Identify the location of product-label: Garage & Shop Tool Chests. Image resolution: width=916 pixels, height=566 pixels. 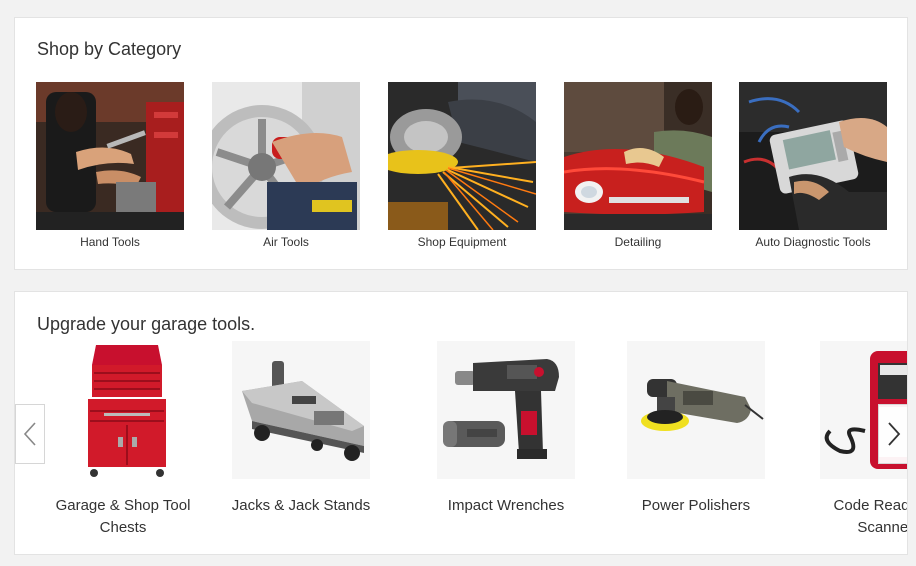
(123, 517).